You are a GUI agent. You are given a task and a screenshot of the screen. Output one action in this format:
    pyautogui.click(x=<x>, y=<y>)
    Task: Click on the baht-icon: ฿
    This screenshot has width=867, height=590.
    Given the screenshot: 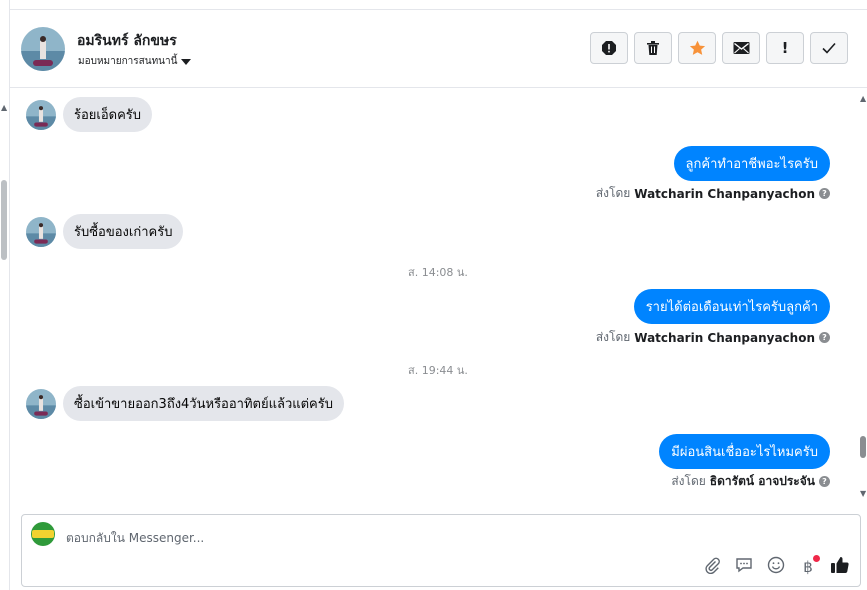 What is the action you would take?
    pyautogui.click(x=808, y=567)
    